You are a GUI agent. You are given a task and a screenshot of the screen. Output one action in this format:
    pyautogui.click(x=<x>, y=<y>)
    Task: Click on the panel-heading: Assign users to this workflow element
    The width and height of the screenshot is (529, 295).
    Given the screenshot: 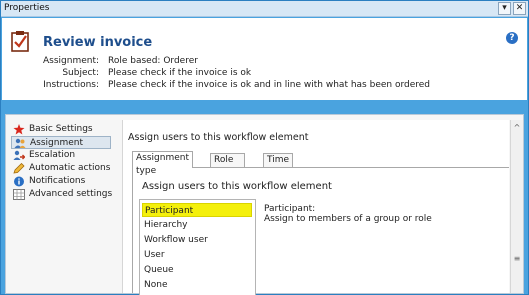 What is the action you would take?
    pyautogui.click(x=237, y=186)
    